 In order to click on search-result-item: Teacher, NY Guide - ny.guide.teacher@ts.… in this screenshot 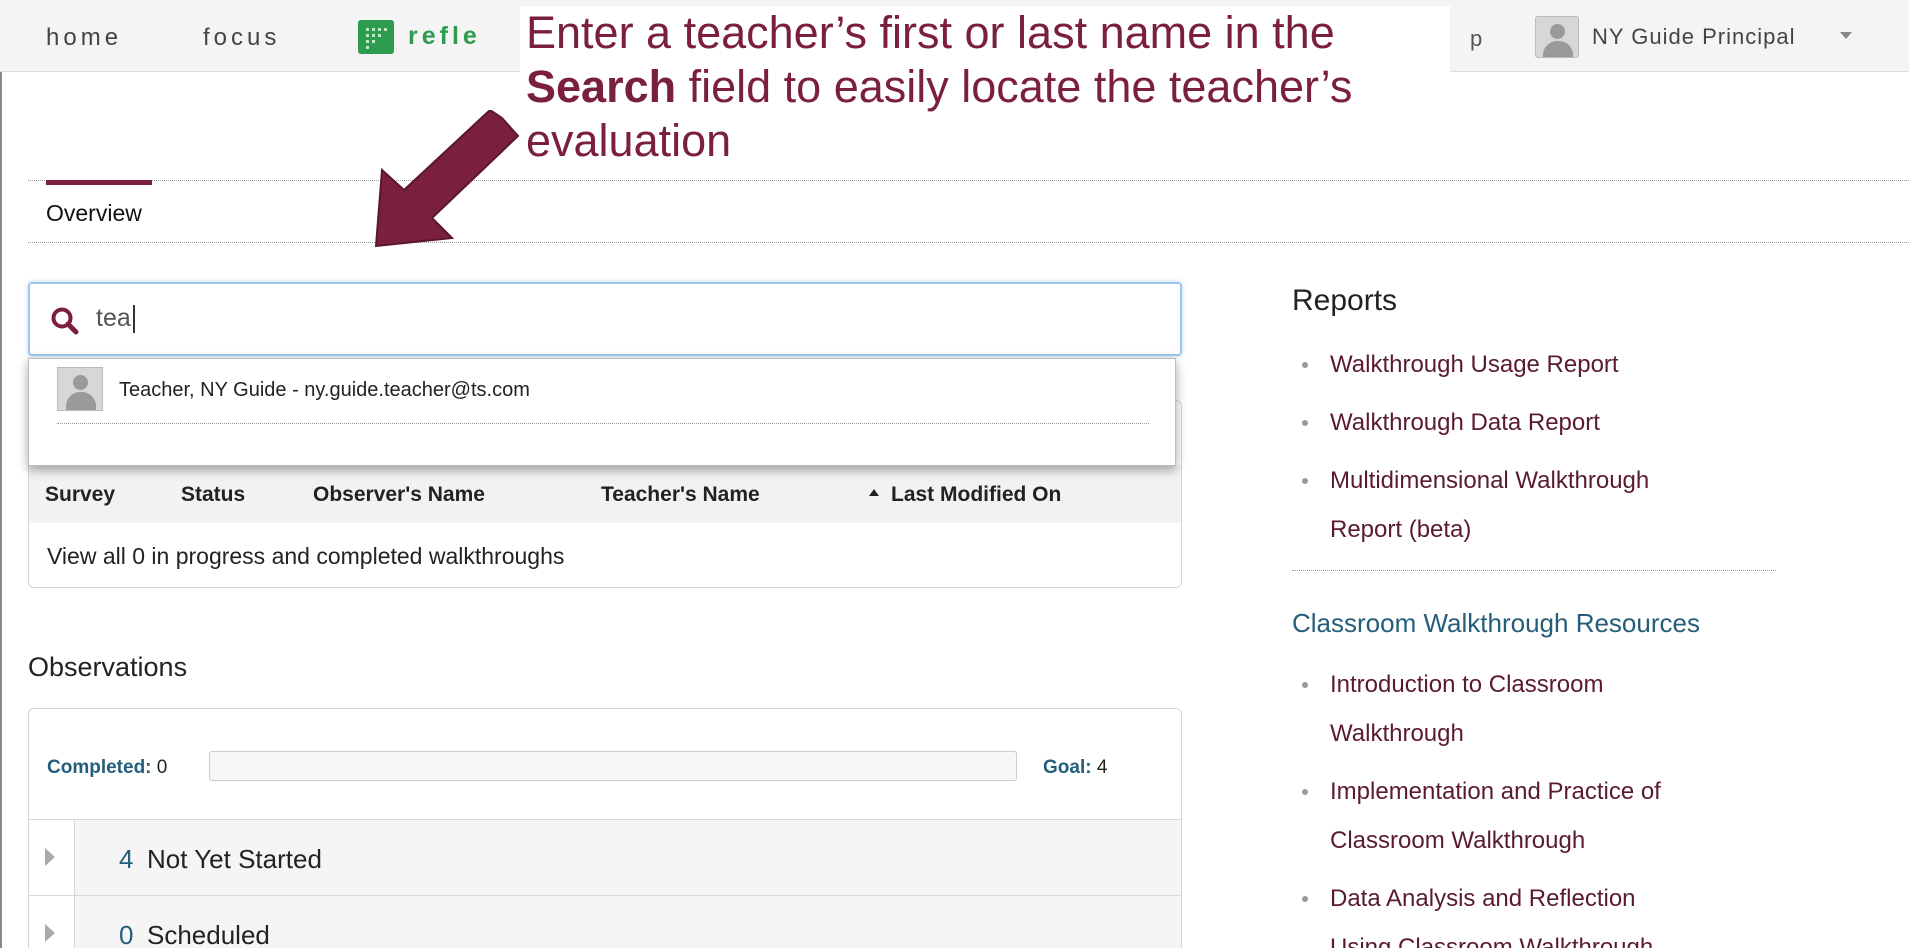, I will do `click(324, 390)`.